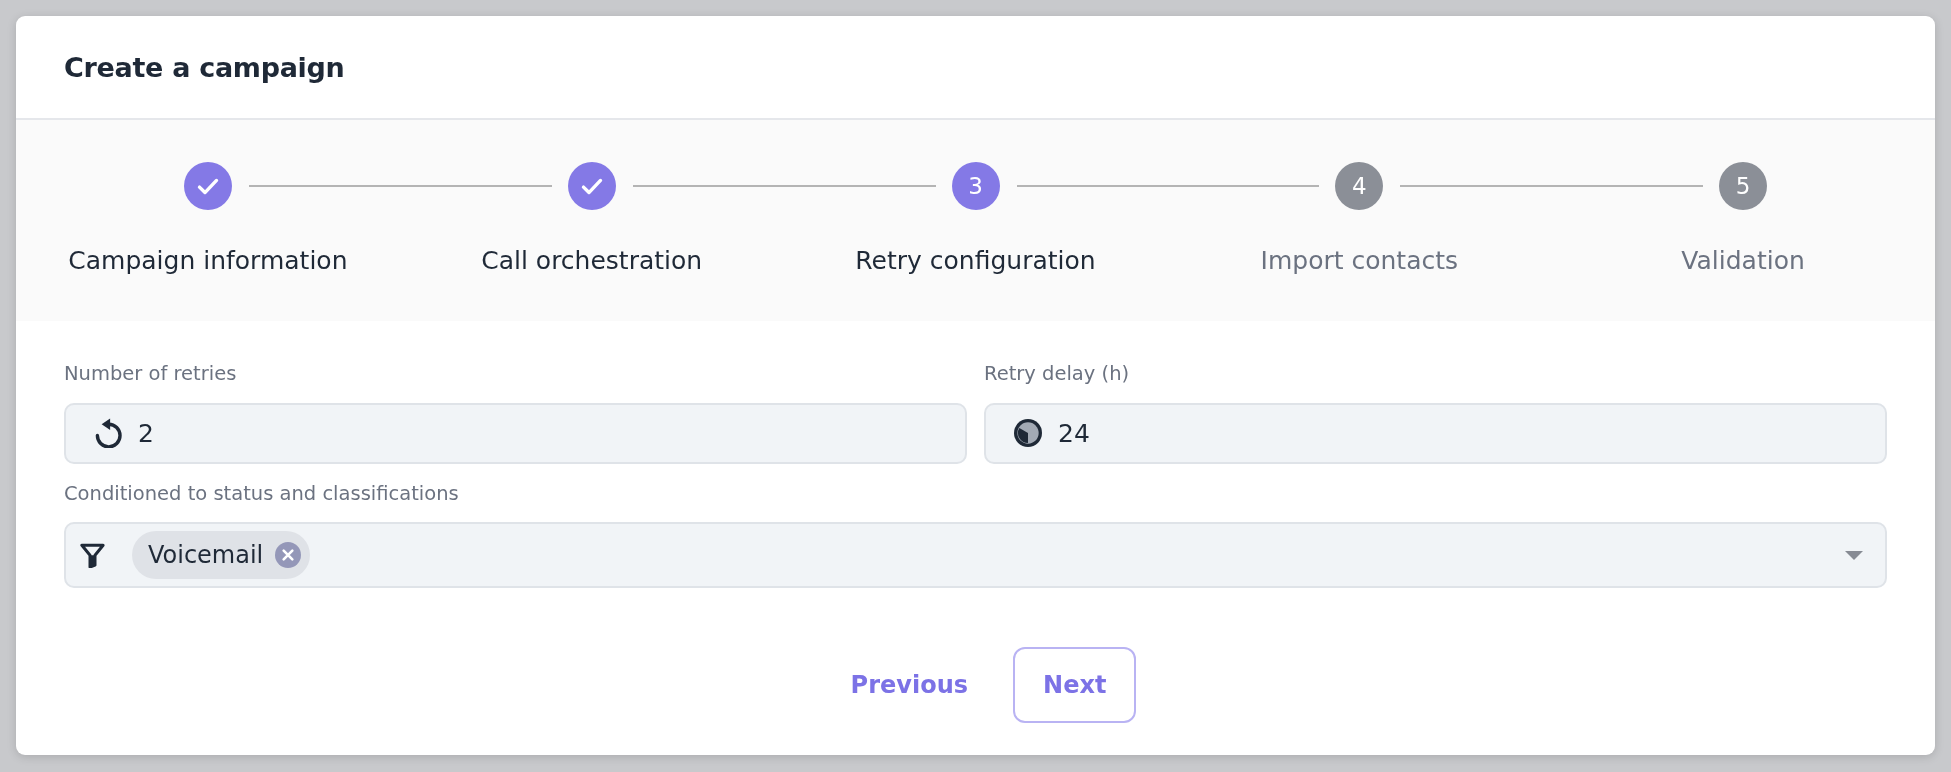 This screenshot has height=772, width=1951. I want to click on dialog-title: Create a campaign, so click(204, 67).